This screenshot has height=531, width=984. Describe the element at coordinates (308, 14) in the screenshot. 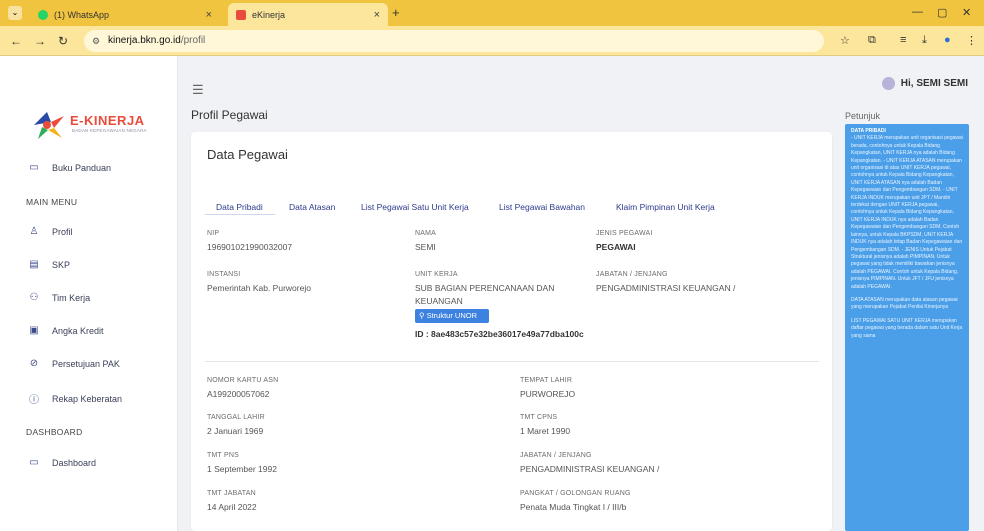

I see `tab-ekinerja: eKinerja ×` at that location.